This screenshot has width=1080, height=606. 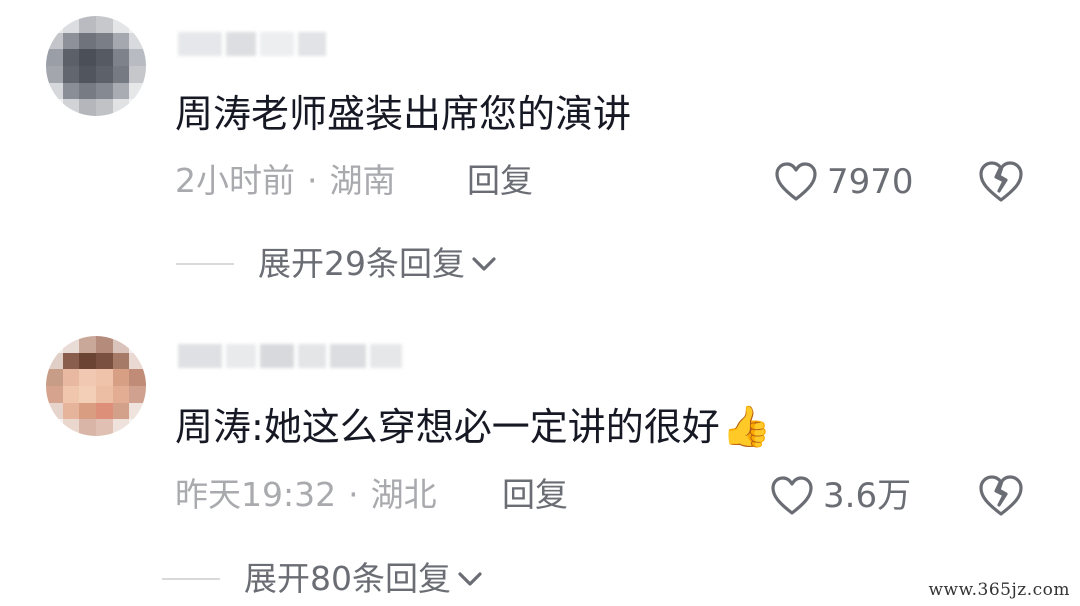 What do you see at coordinates (867, 496) in the screenshot?
I see `like-count: 3.6万` at bounding box center [867, 496].